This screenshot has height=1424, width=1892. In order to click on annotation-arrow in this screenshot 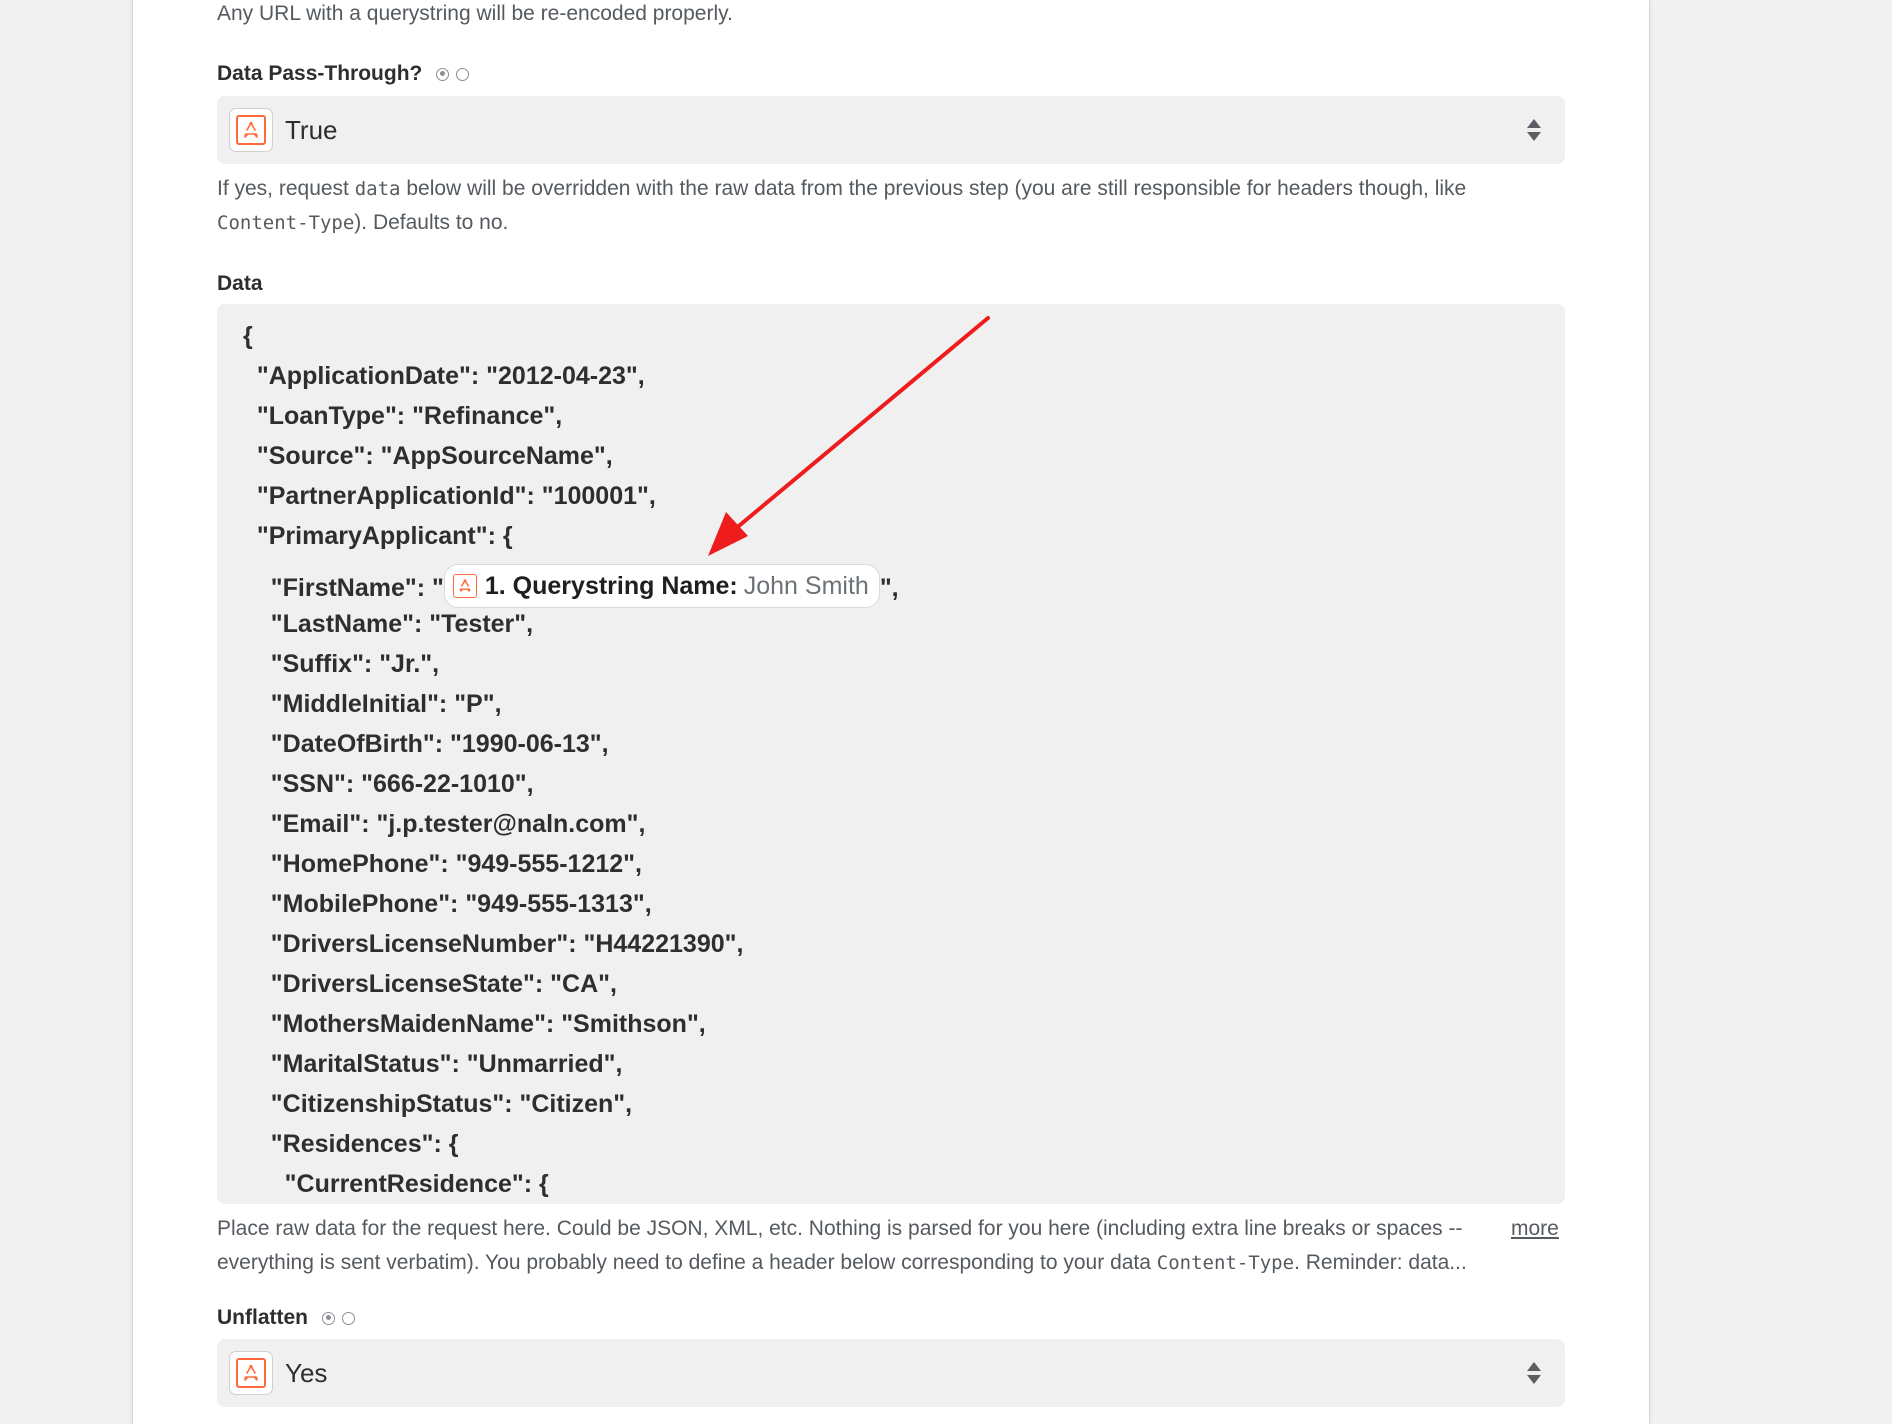, I will do `click(849, 436)`.